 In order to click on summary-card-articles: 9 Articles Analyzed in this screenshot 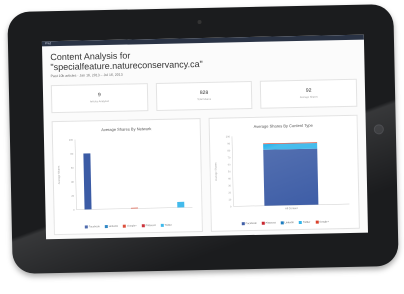, I will do `click(99, 98)`.